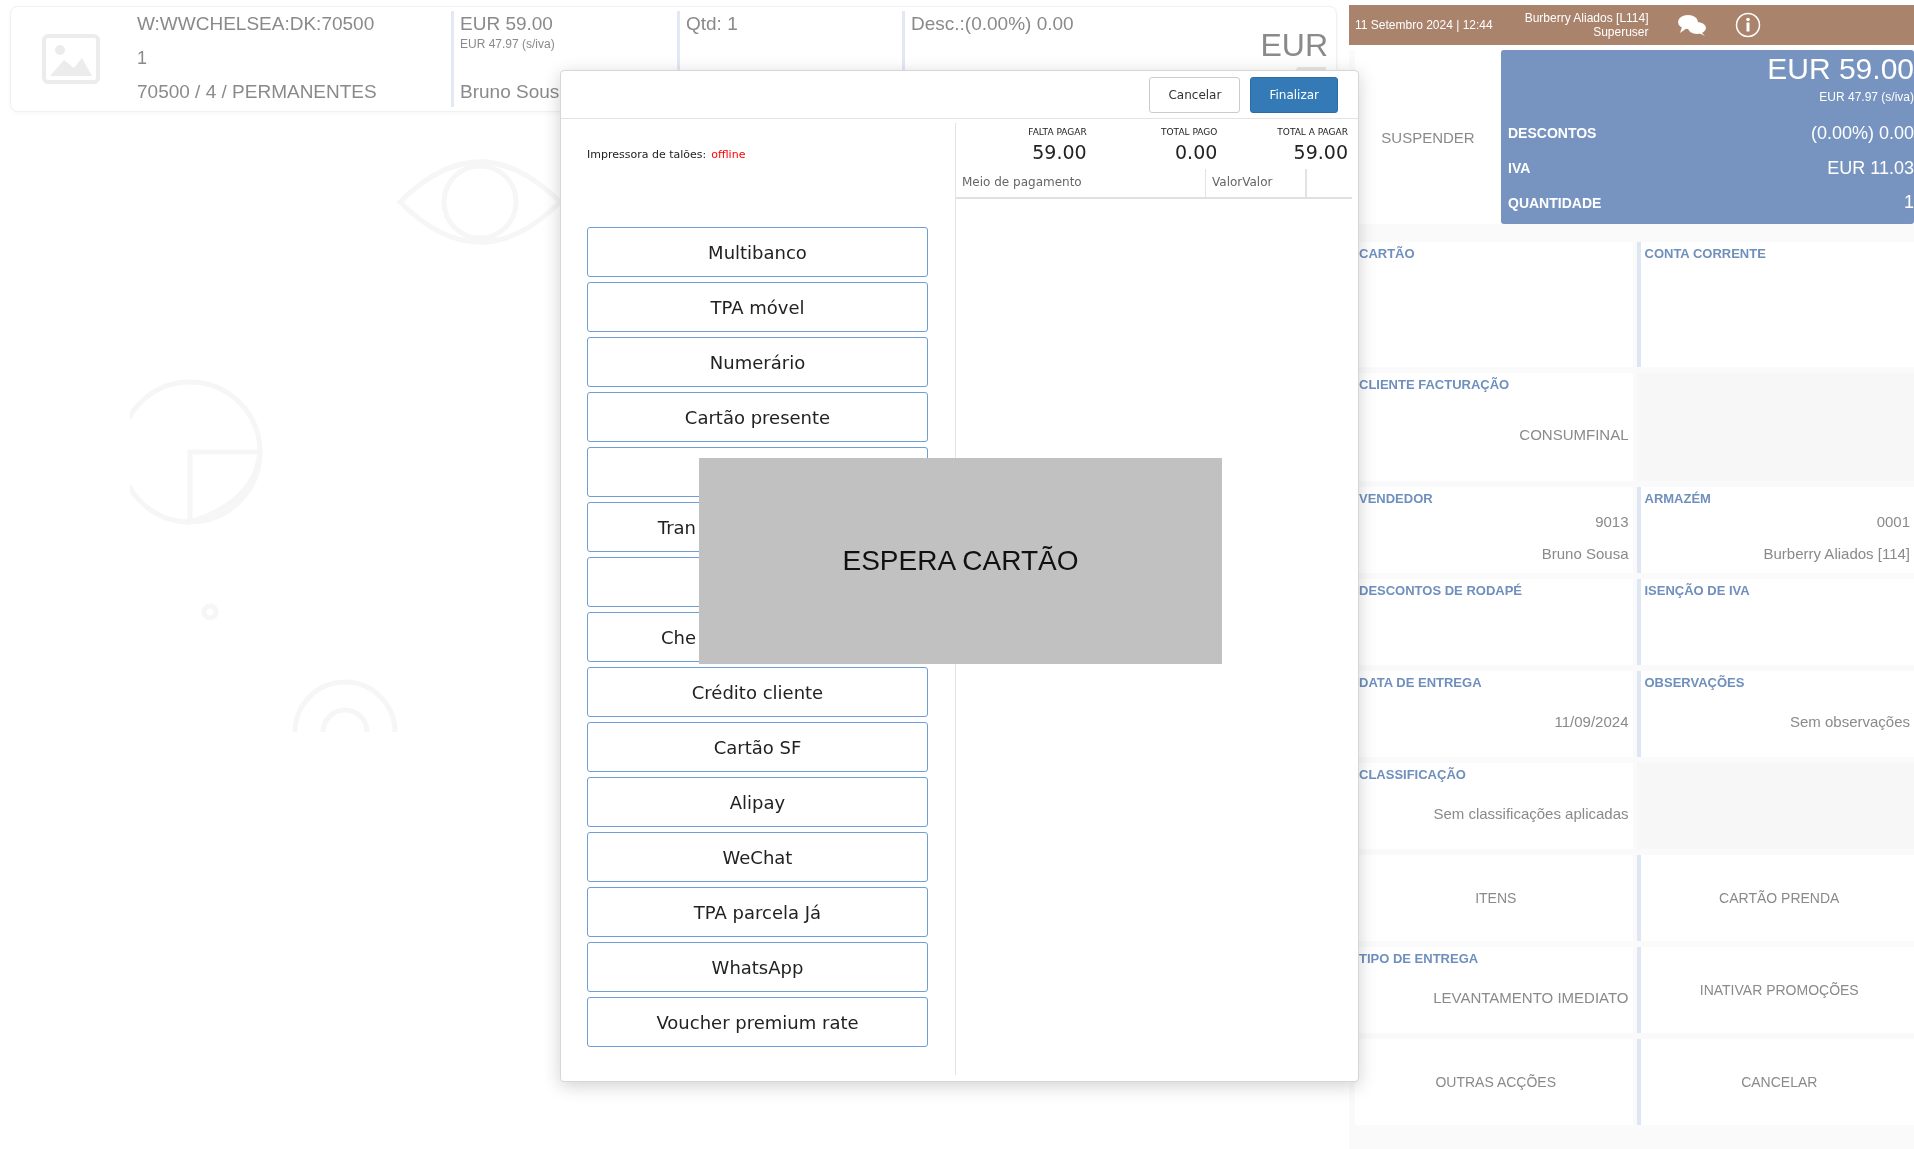 The width and height of the screenshot is (1914, 1149). I want to click on panel-label: CLIENTE FACTURAÇÃO, so click(1435, 384).